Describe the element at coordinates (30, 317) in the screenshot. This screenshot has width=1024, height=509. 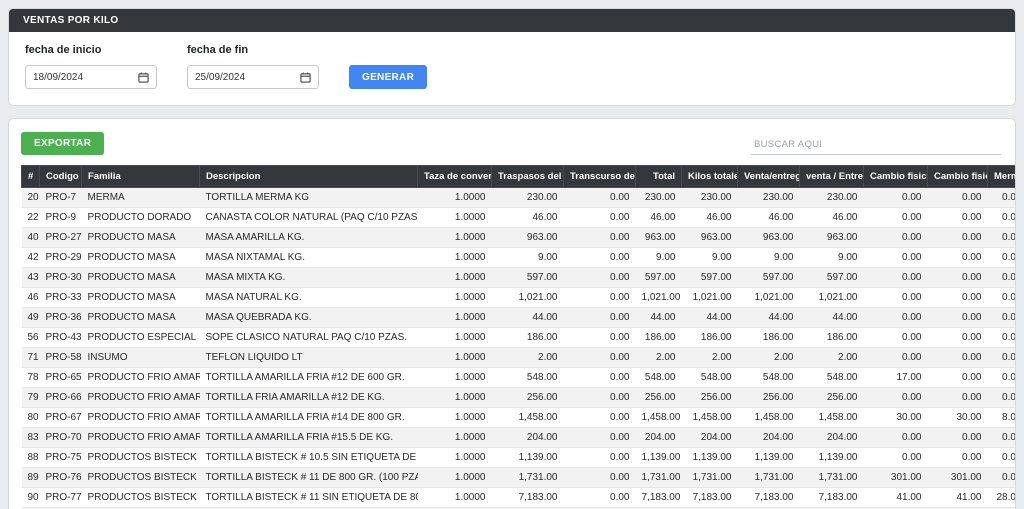
I see `table-cell: 49` at that location.